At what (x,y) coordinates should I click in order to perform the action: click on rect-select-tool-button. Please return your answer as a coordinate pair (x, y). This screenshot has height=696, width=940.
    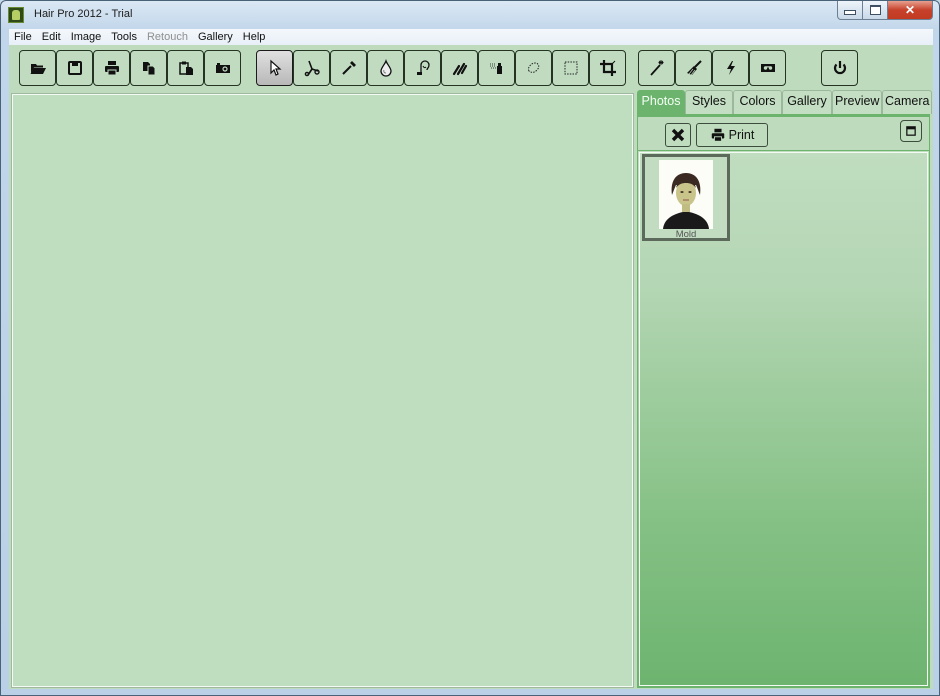
    Looking at the image, I should click on (570, 68).